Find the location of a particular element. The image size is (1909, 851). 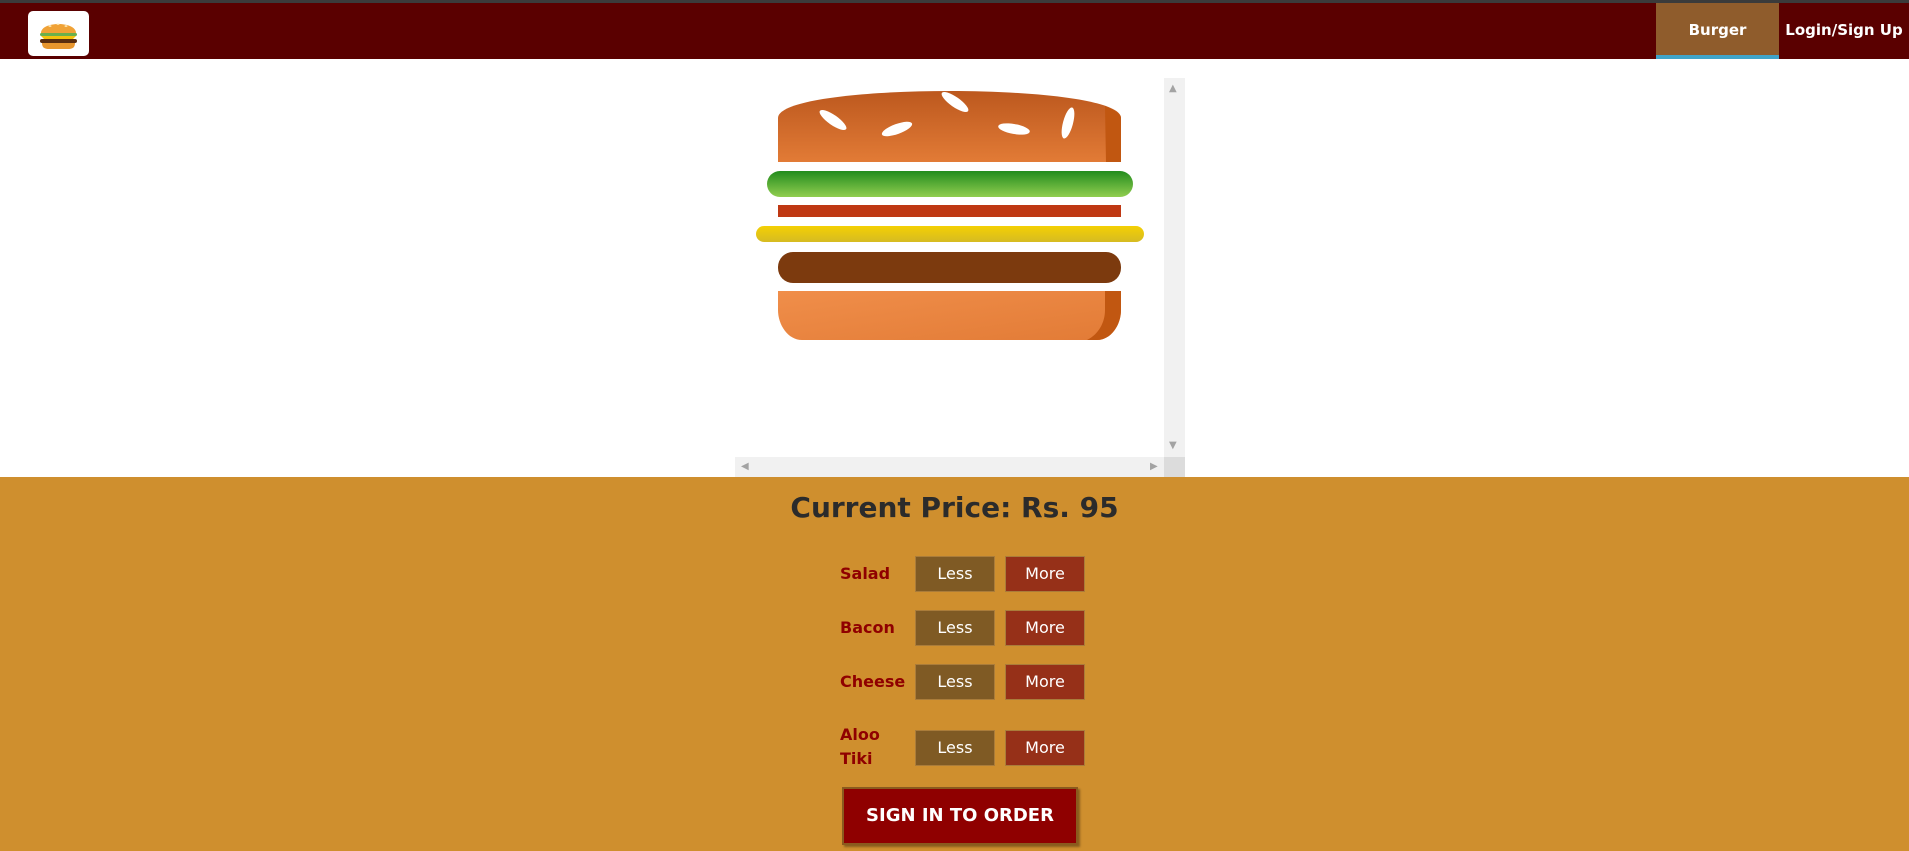

cheese-more-button: More is located at coordinates (1045, 682).